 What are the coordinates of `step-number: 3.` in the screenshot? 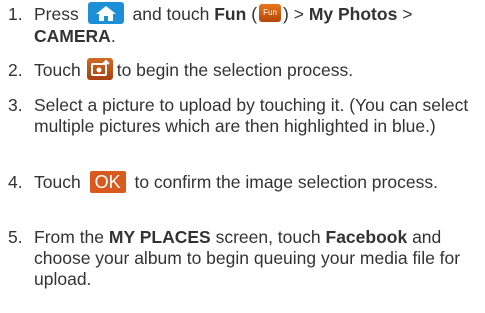 It's located at (15, 105).